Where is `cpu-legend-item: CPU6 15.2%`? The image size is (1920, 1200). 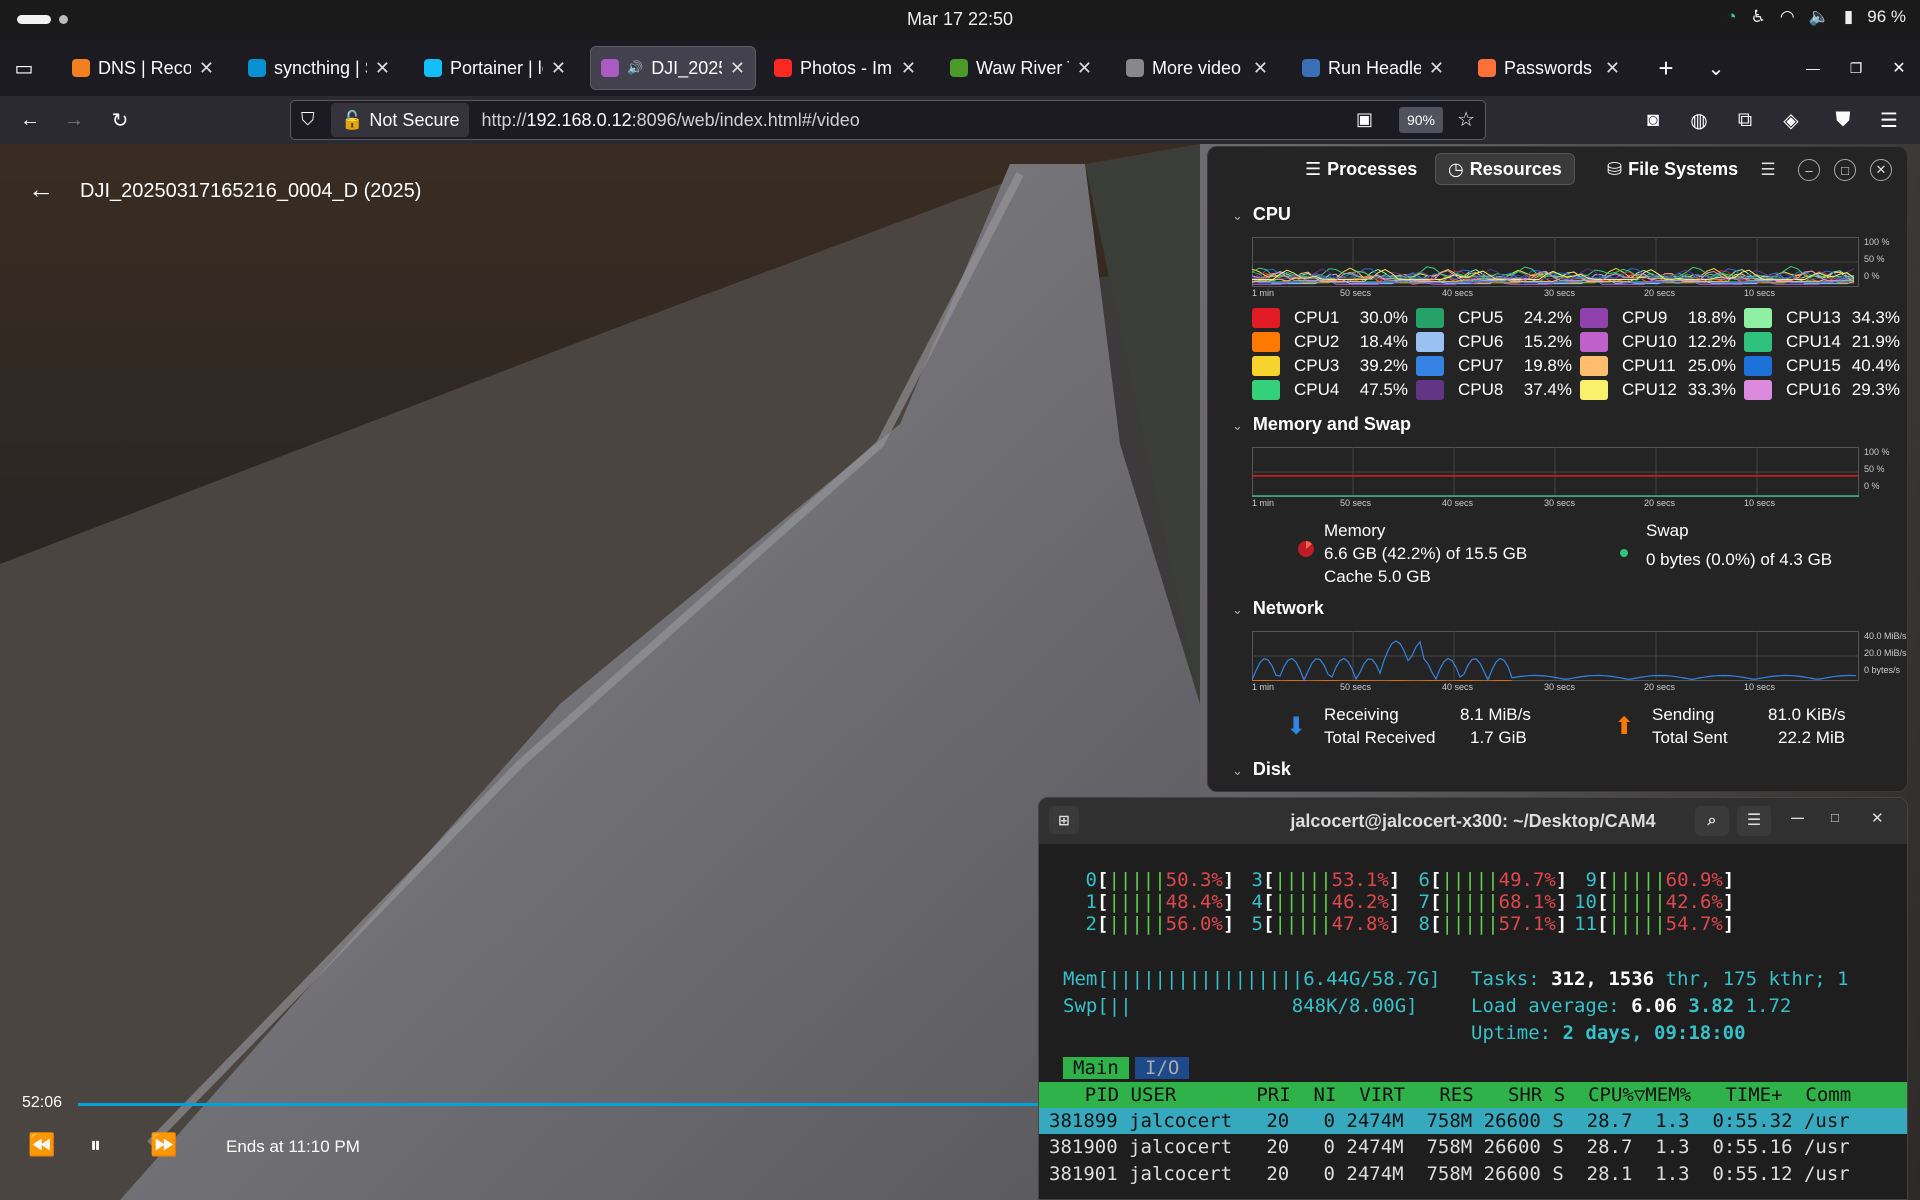
cpu-legend-item: CPU6 15.2% is located at coordinates (1498, 342).